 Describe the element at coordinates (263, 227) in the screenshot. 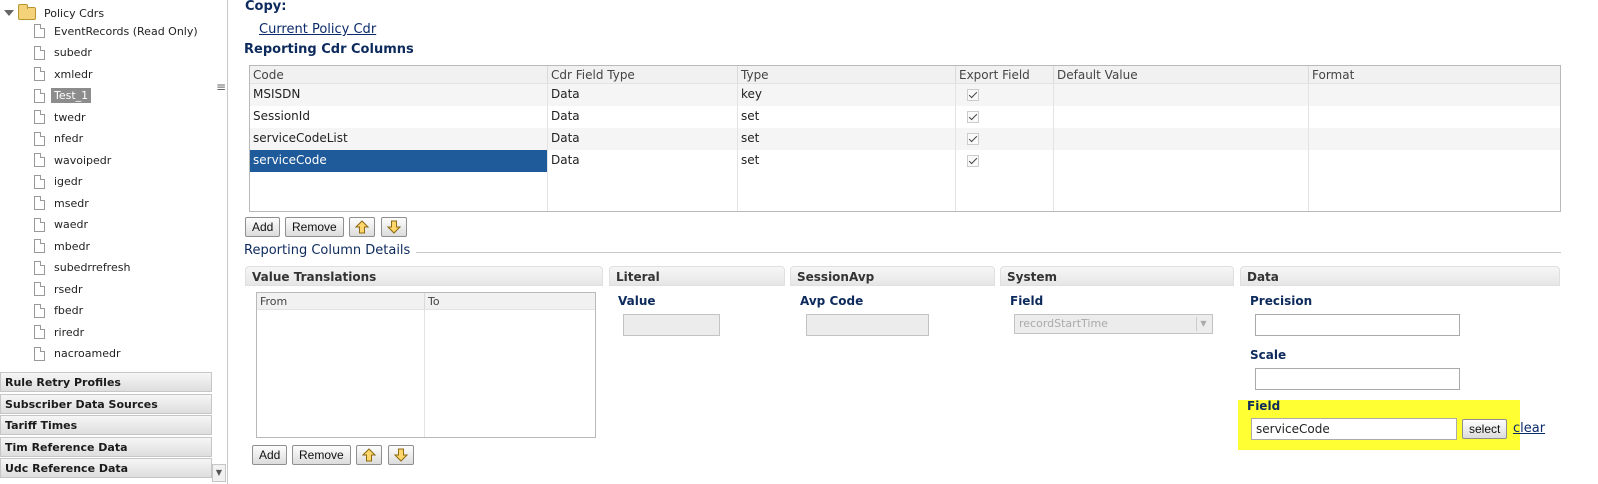

I see `add-column-button: Add` at that location.